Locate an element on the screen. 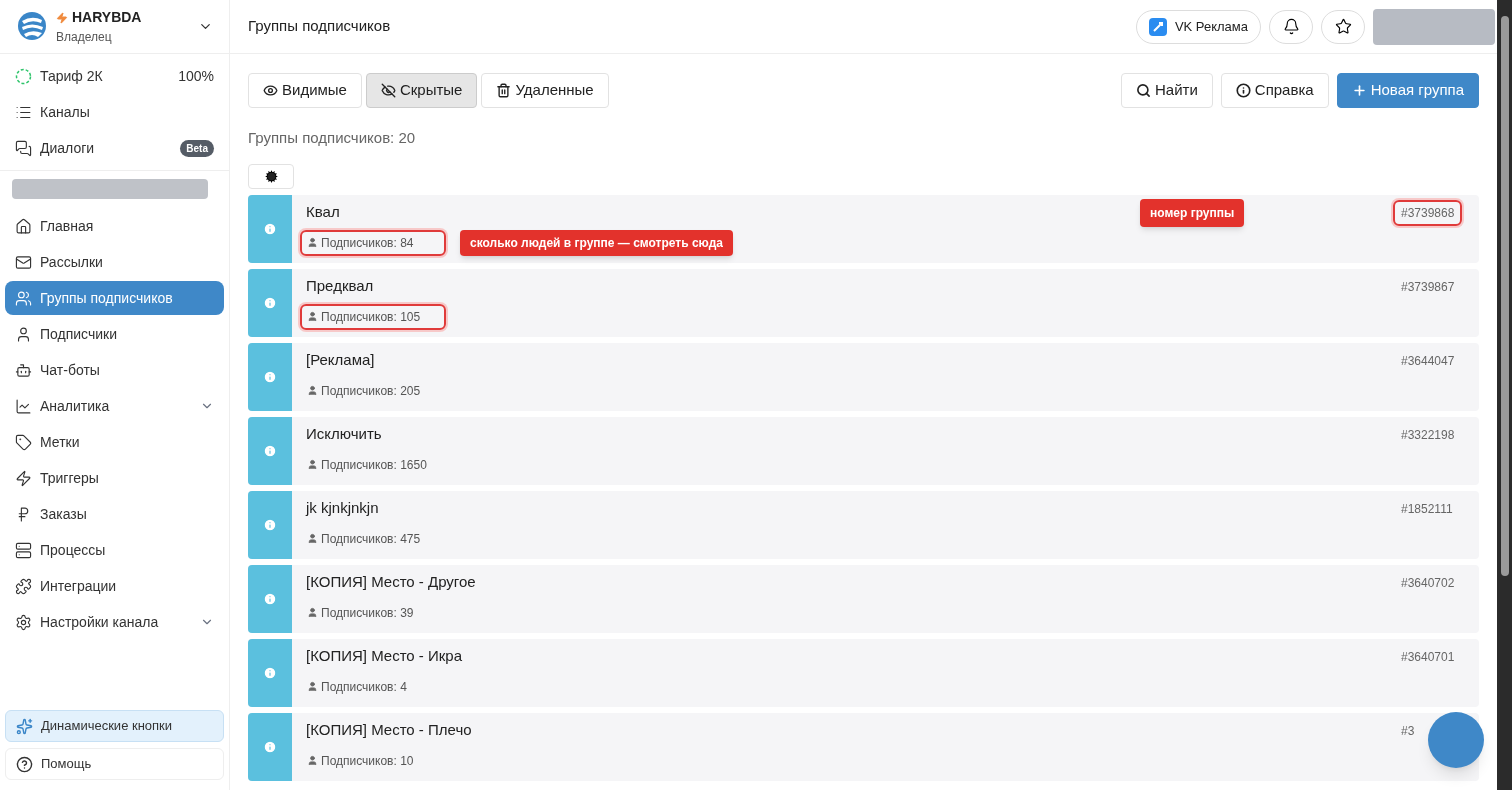 The image size is (1512, 790). group-card: [КОПИЯ] Место - Другое Подписчиков: 39 #3640702 is located at coordinates (863, 598).